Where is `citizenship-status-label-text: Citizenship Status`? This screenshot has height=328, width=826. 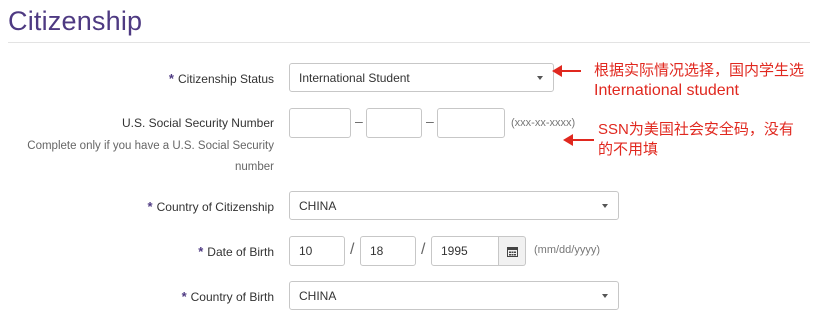 citizenship-status-label-text: Citizenship Status is located at coordinates (225, 79).